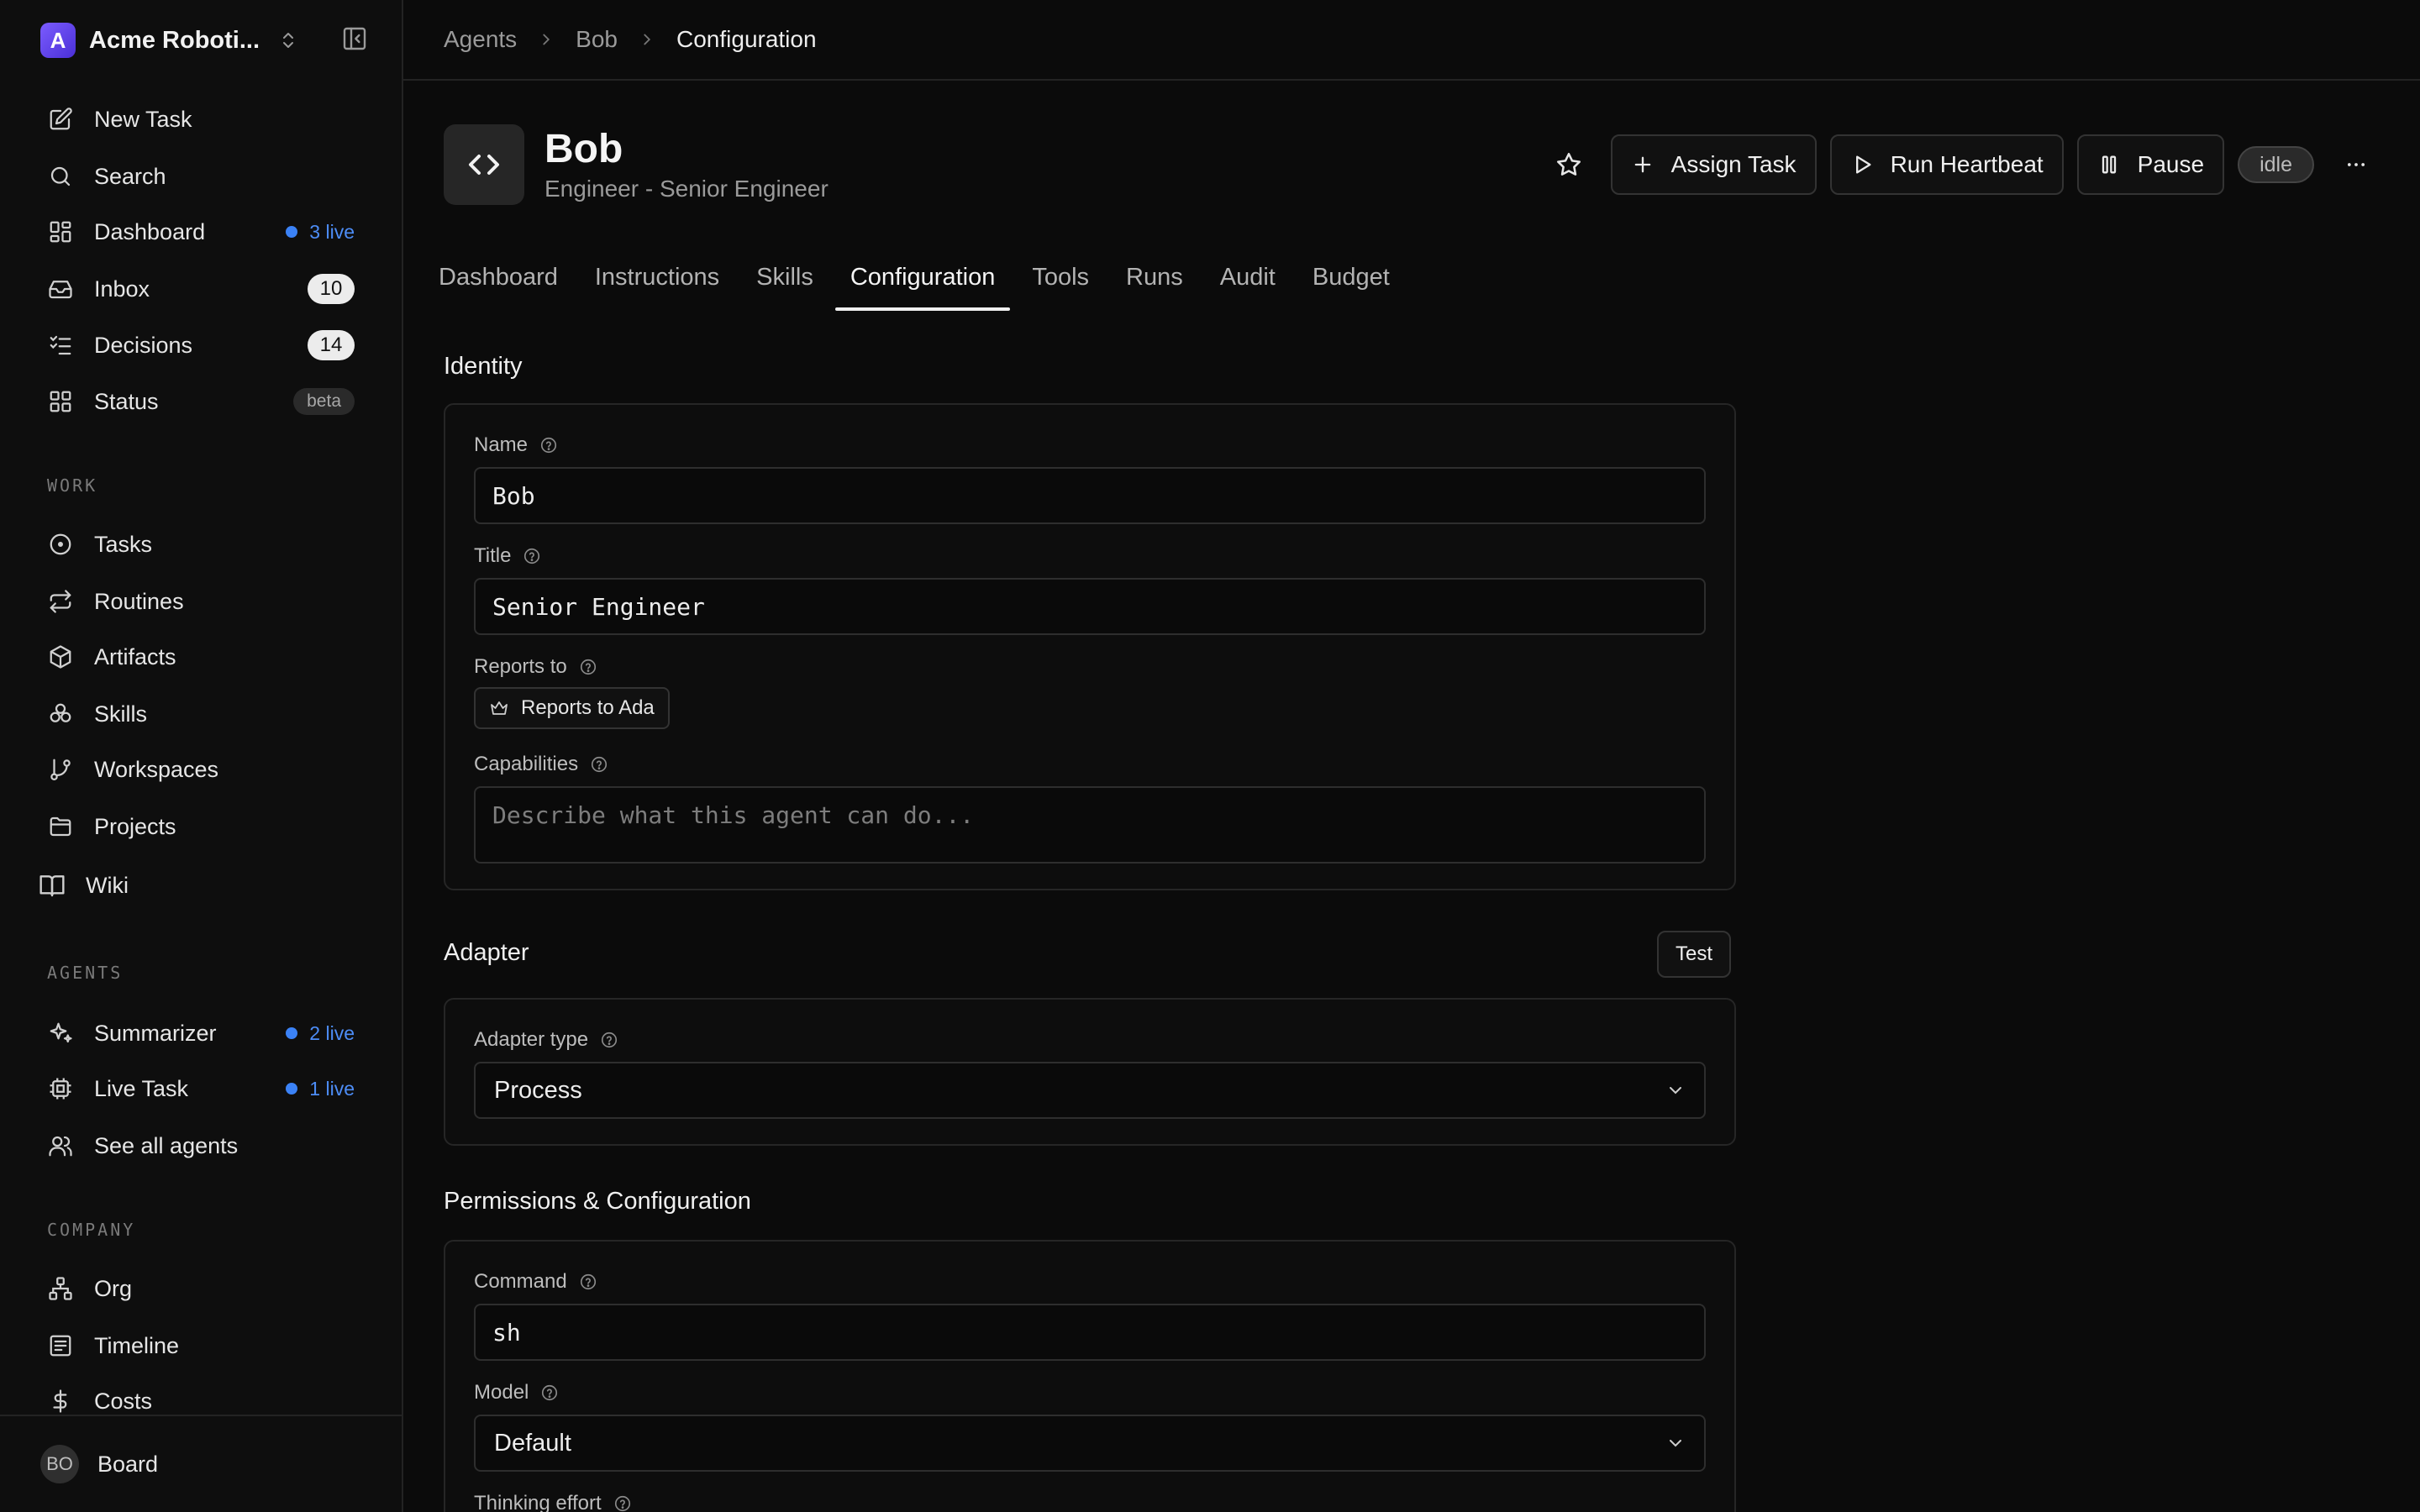  I want to click on breadcrumb-bob: Bob, so click(597, 39).